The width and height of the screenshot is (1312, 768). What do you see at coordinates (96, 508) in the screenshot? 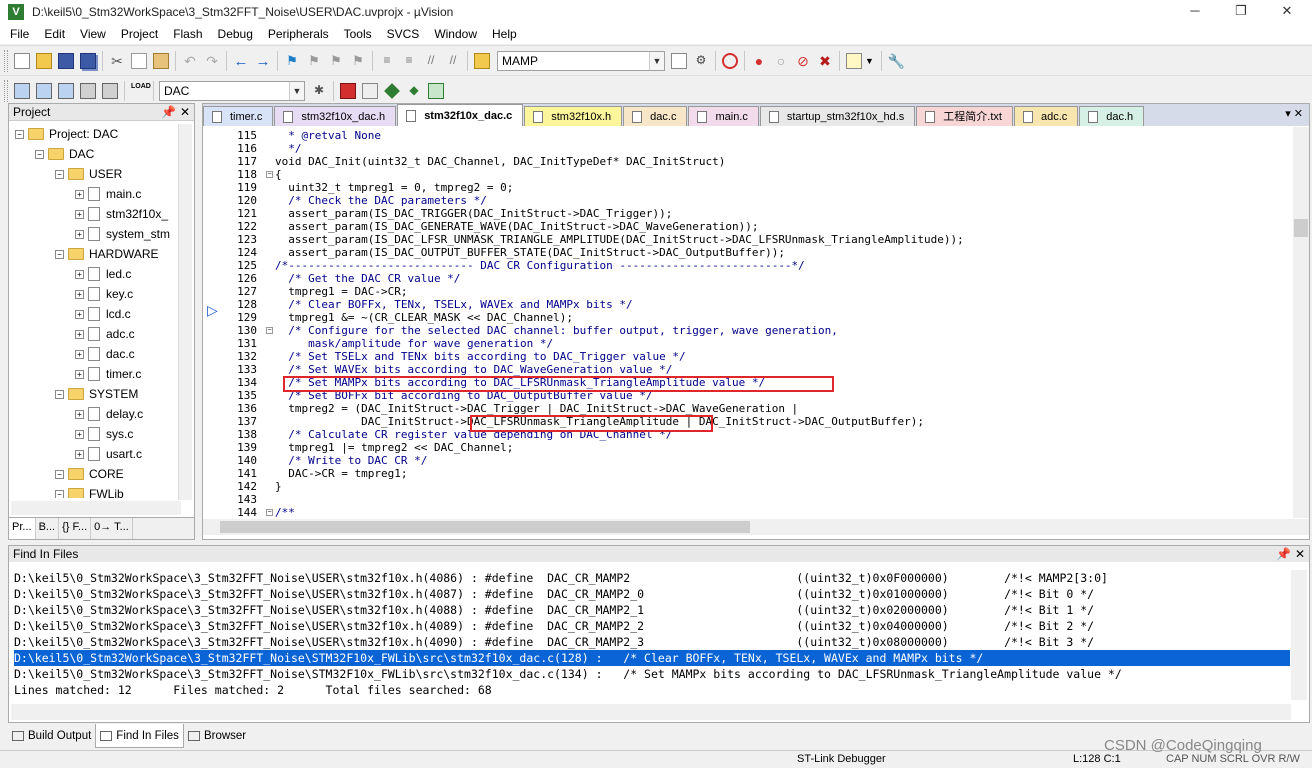
I see `project-horizontal-scrollbar` at bounding box center [96, 508].